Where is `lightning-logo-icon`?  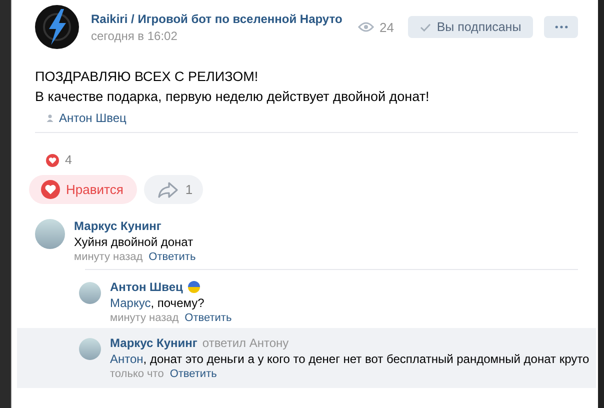 lightning-logo-icon is located at coordinates (57, 27).